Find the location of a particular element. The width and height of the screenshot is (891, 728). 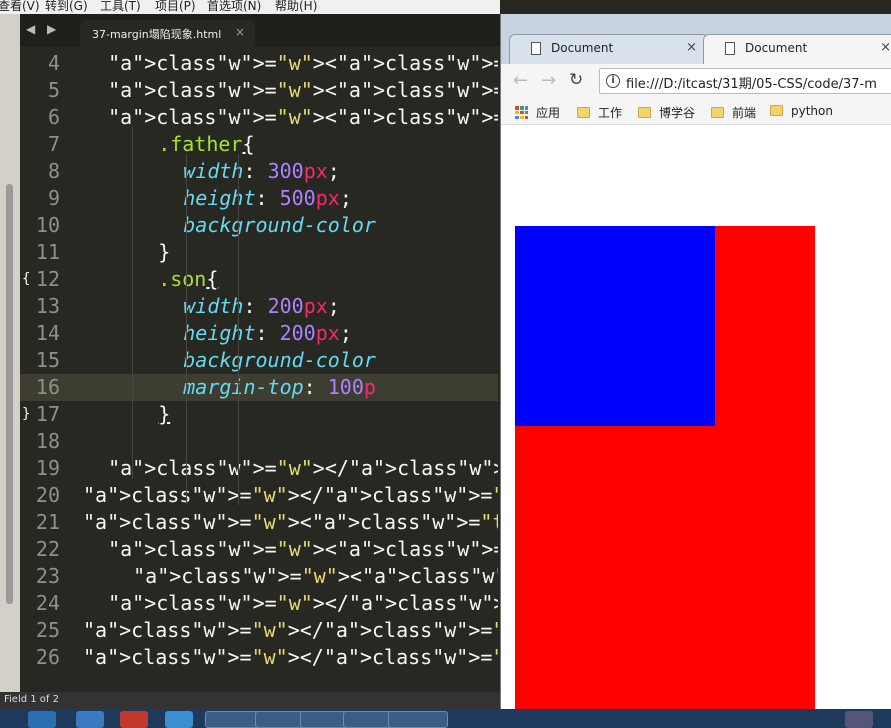

code-line: 8 width: 300px; is located at coordinates (259, 171).